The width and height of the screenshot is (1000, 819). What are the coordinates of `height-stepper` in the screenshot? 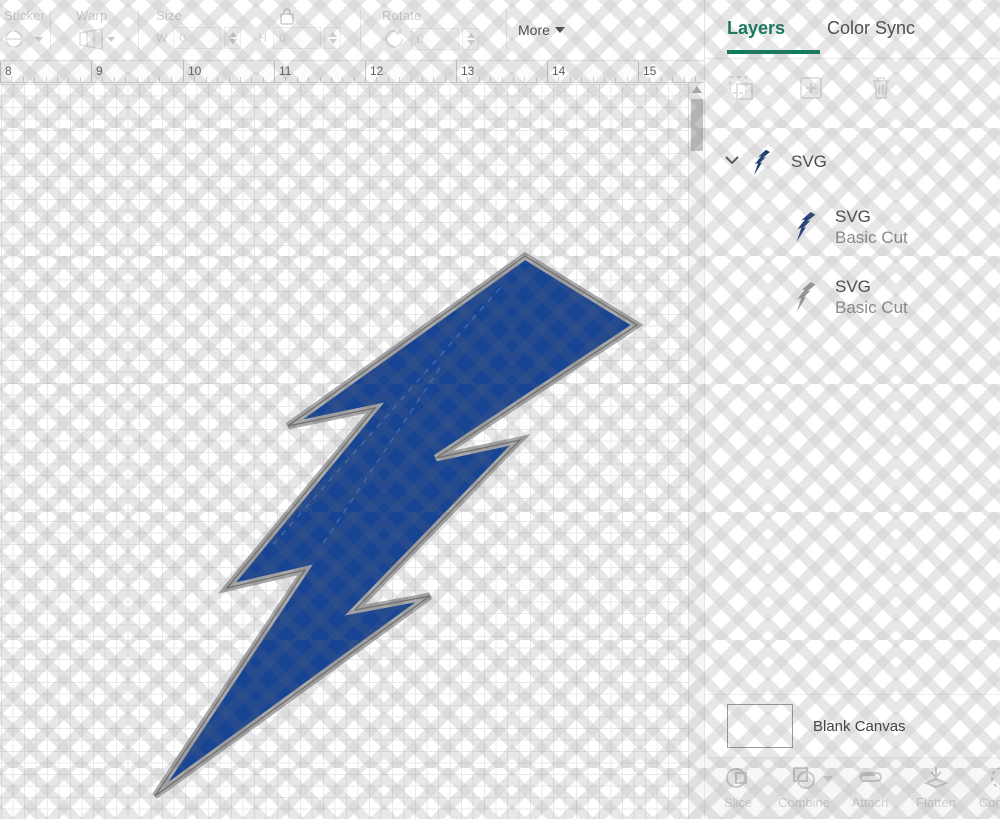 It's located at (332, 38).